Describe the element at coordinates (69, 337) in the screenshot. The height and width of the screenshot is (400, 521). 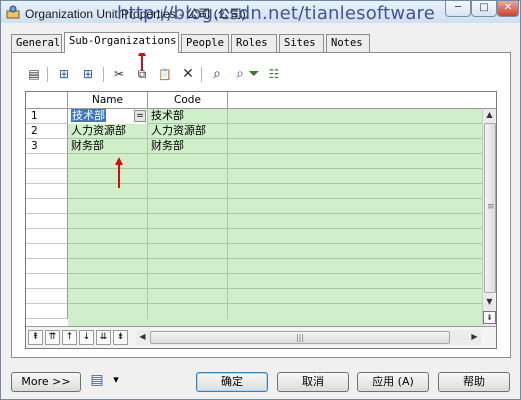
I see `move-up-icon: ↑` at that location.